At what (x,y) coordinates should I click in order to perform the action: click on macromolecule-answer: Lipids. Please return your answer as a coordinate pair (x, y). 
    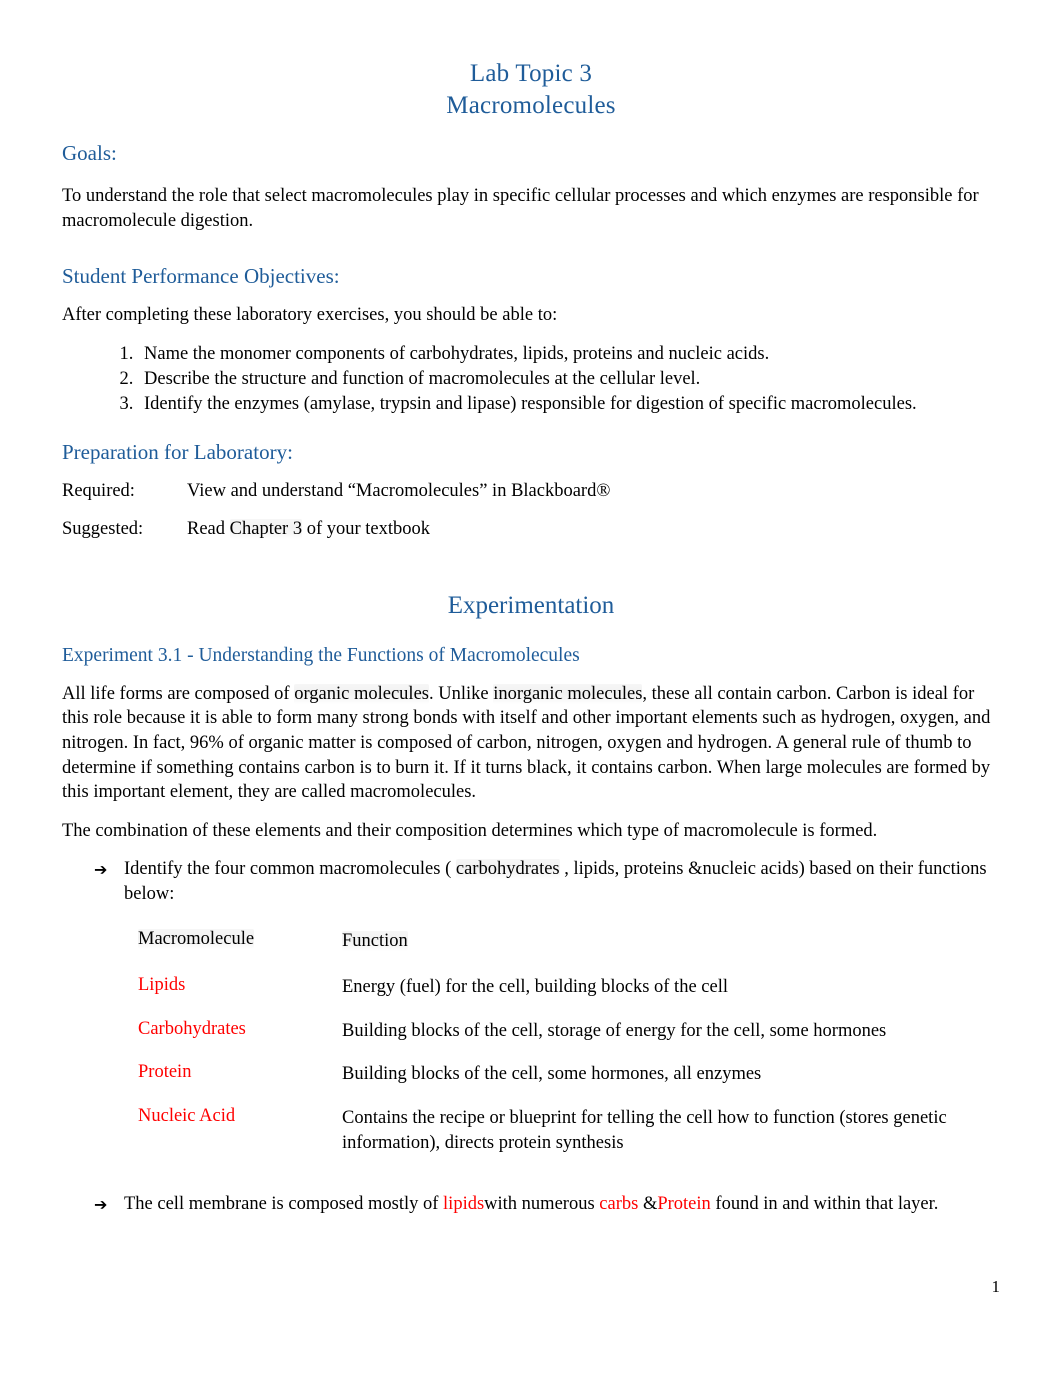
    Looking at the image, I should click on (162, 985).